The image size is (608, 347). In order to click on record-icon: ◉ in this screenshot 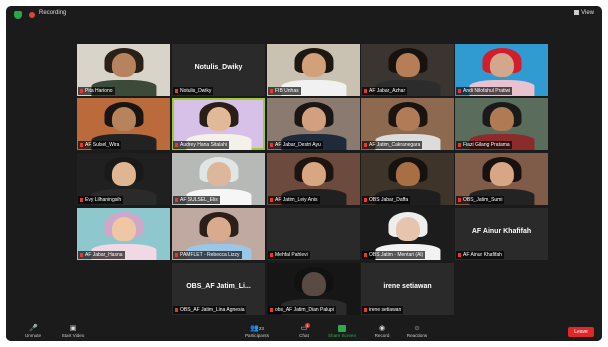, I will do `click(382, 328)`.